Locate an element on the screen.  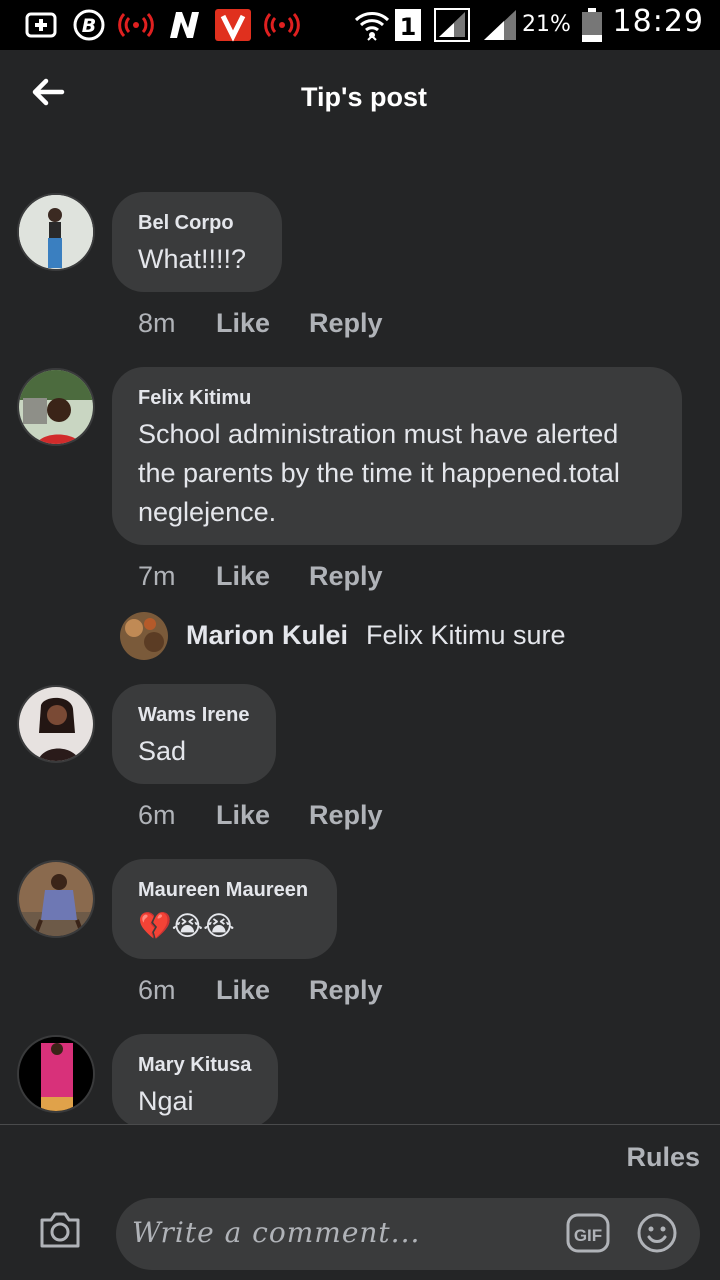
battery-percentage: 21% is located at coordinates (546, 24).